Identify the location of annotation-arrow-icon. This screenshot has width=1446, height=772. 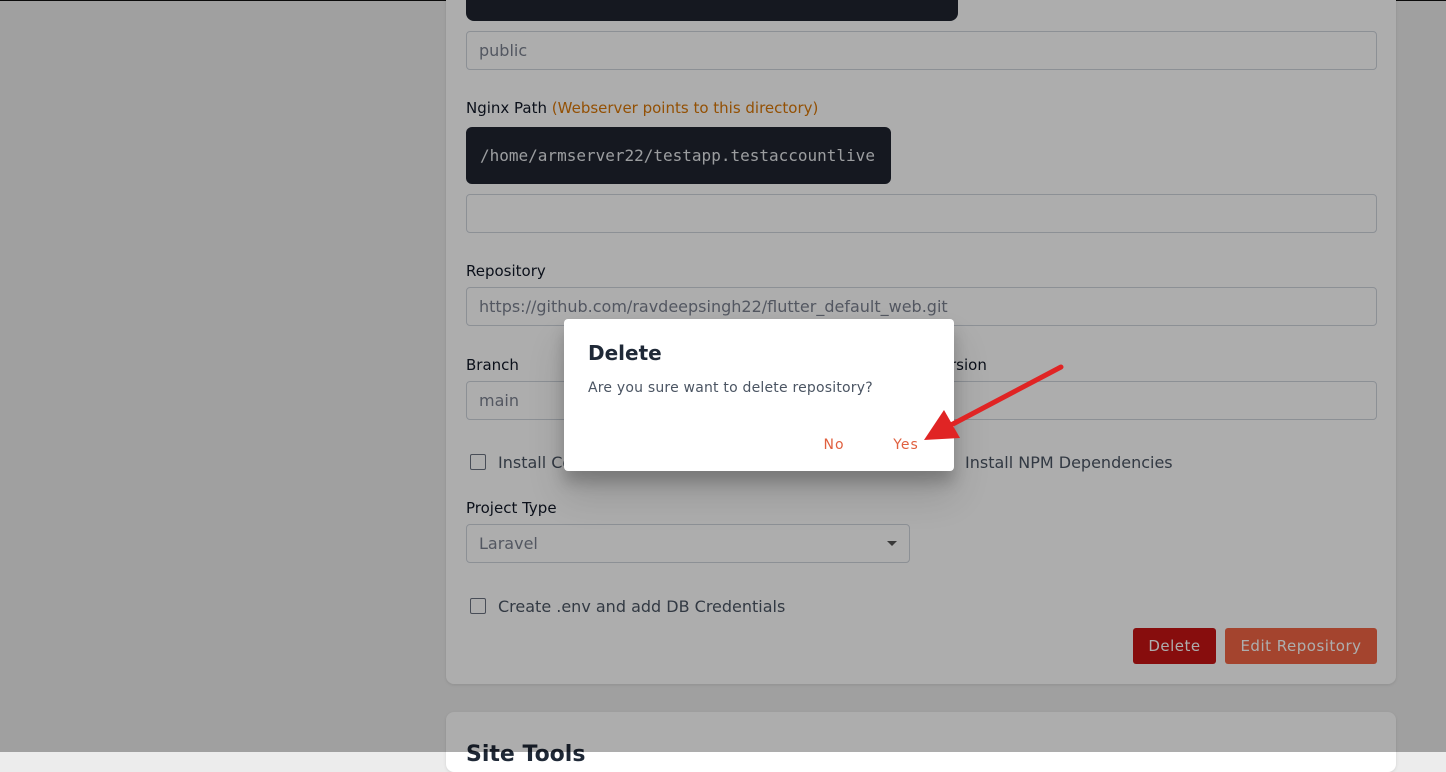
(994, 402).